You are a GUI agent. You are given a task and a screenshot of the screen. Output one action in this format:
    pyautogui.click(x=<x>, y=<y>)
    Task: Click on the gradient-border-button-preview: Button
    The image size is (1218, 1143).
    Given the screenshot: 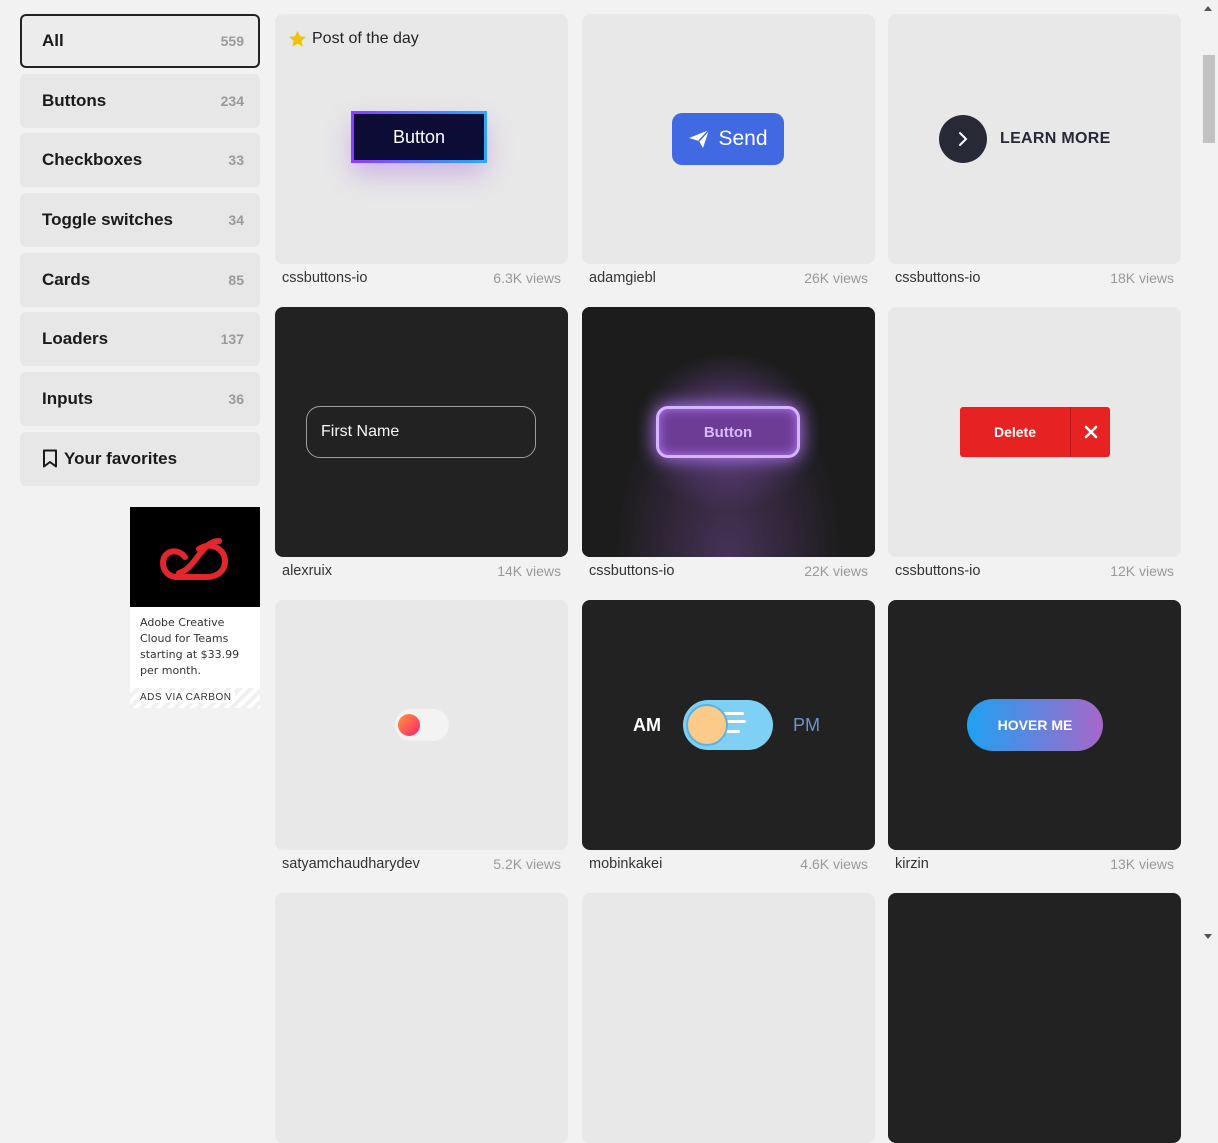 What is the action you would take?
    pyautogui.click(x=419, y=137)
    